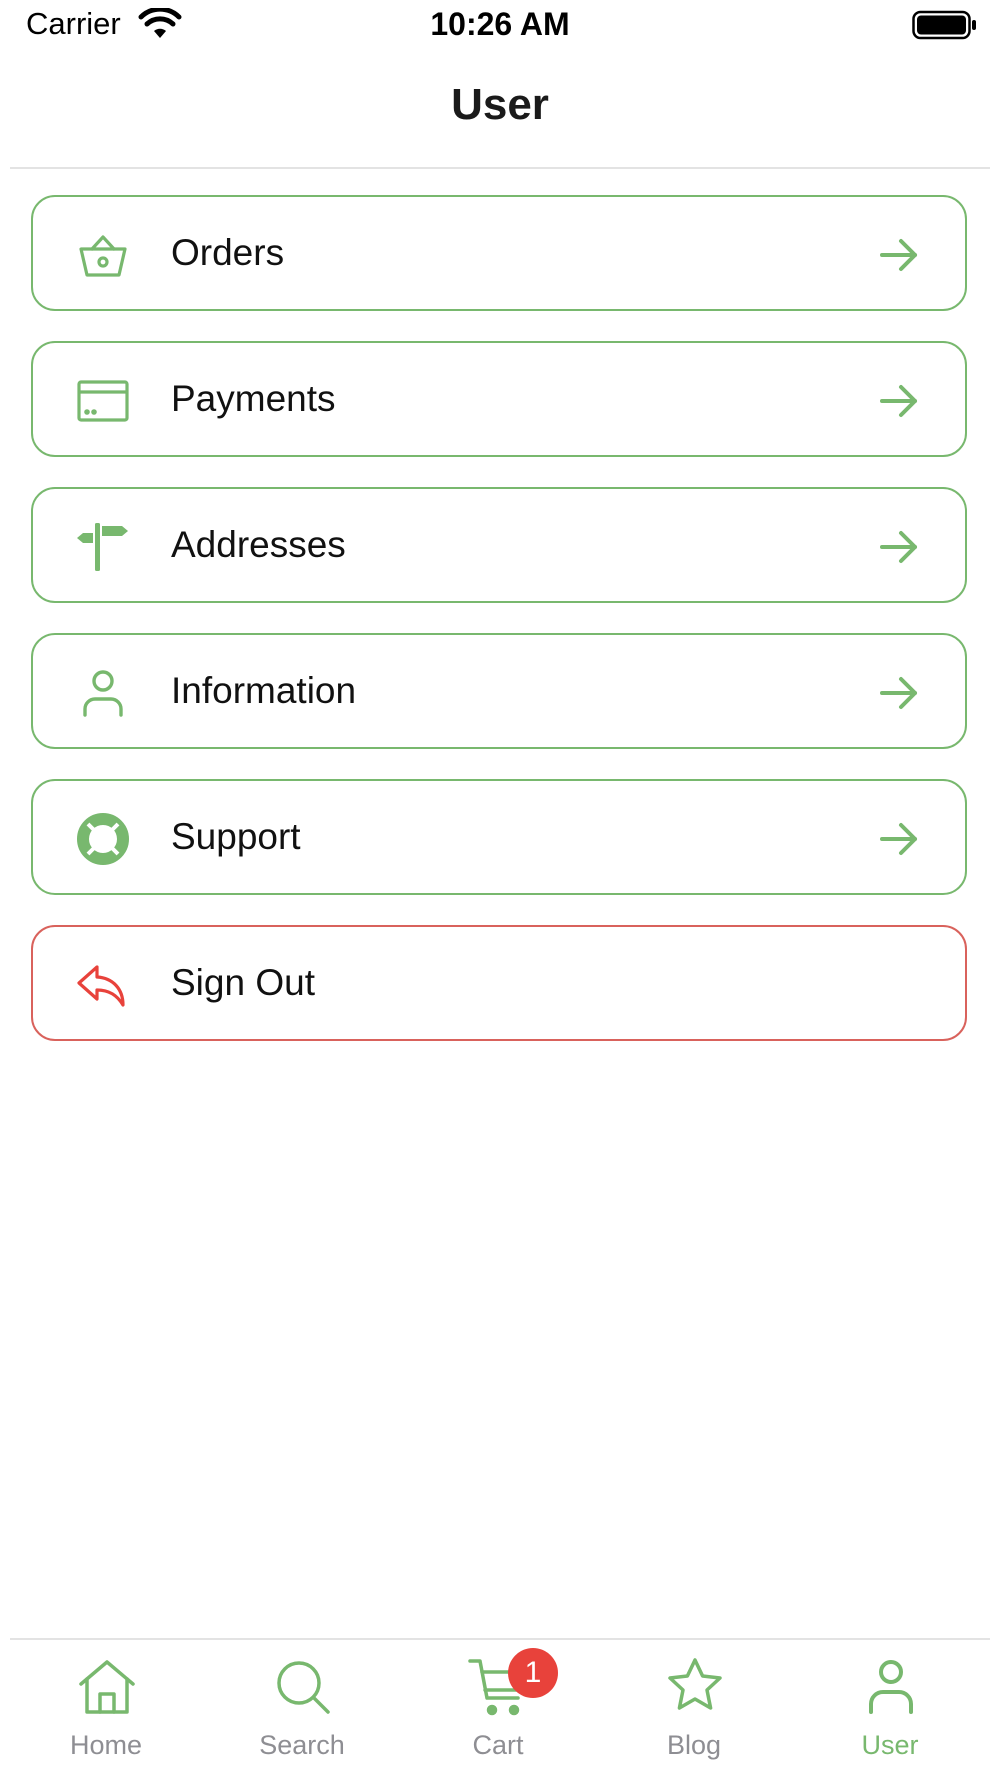  Describe the element at coordinates (694, 1745) in the screenshot. I see `tab-label: Blog` at that location.